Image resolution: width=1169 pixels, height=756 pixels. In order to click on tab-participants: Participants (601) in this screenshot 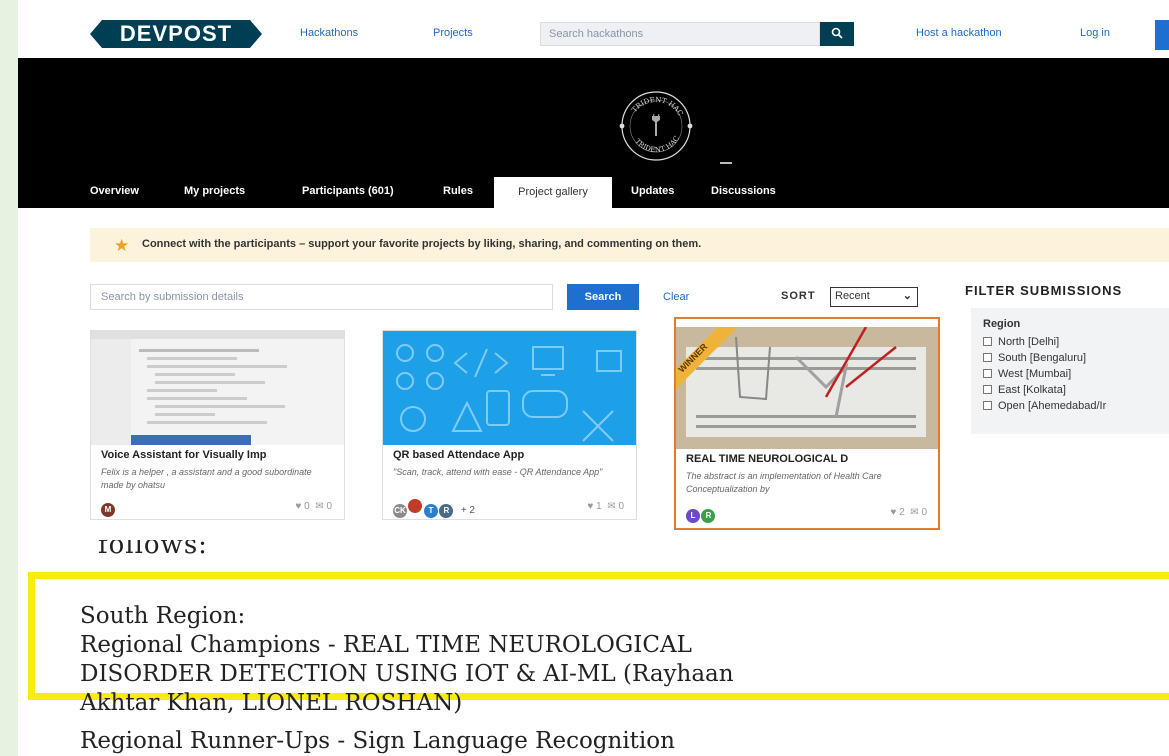, I will do `click(348, 191)`.